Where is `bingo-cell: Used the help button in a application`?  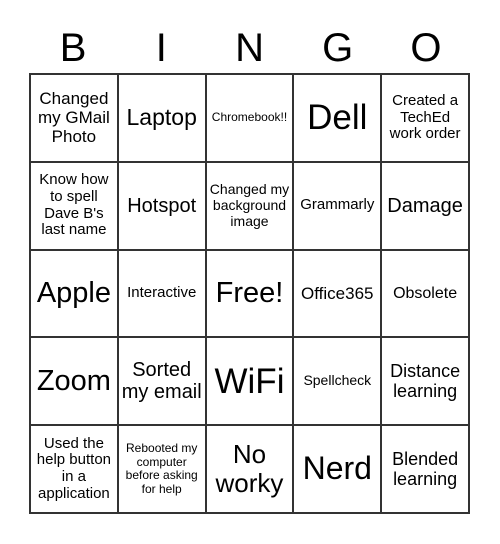 bingo-cell: Used the help button in a application is located at coordinates (74, 469).